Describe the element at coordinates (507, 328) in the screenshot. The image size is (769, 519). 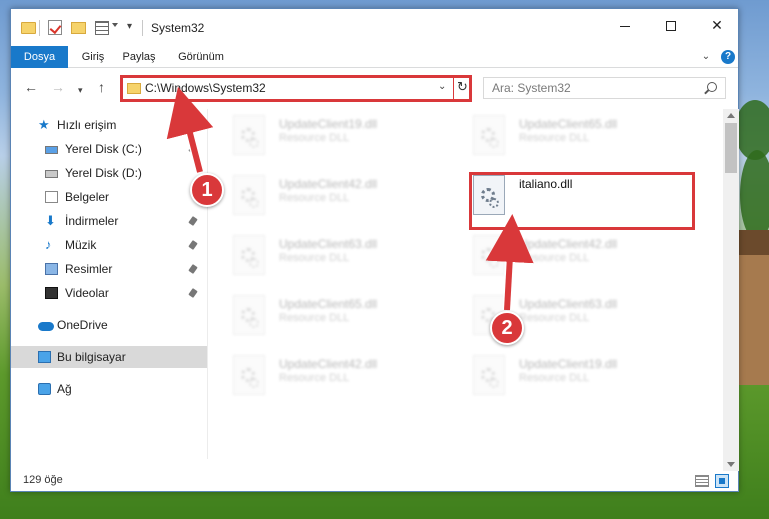
I see `step-marker-2: 2` at that location.